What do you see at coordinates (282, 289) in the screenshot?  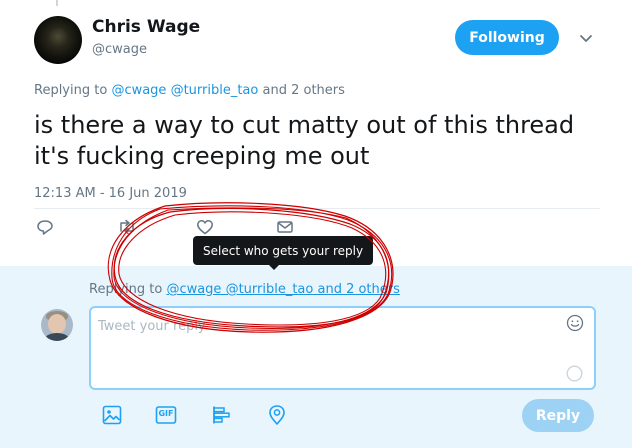 I see `composer-replying-link: @cwage @turrible_tao and 2 others` at bounding box center [282, 289].